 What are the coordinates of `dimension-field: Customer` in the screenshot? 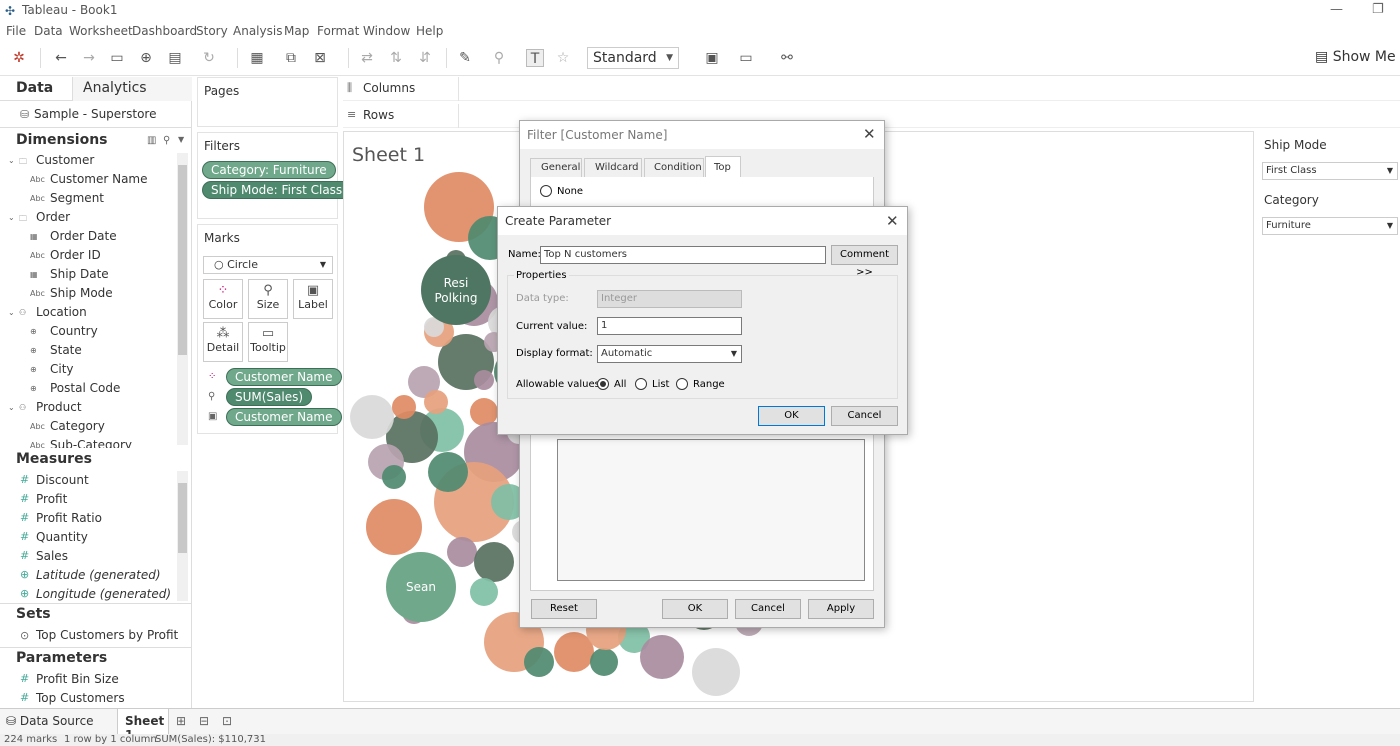 It's located at (65, 160).